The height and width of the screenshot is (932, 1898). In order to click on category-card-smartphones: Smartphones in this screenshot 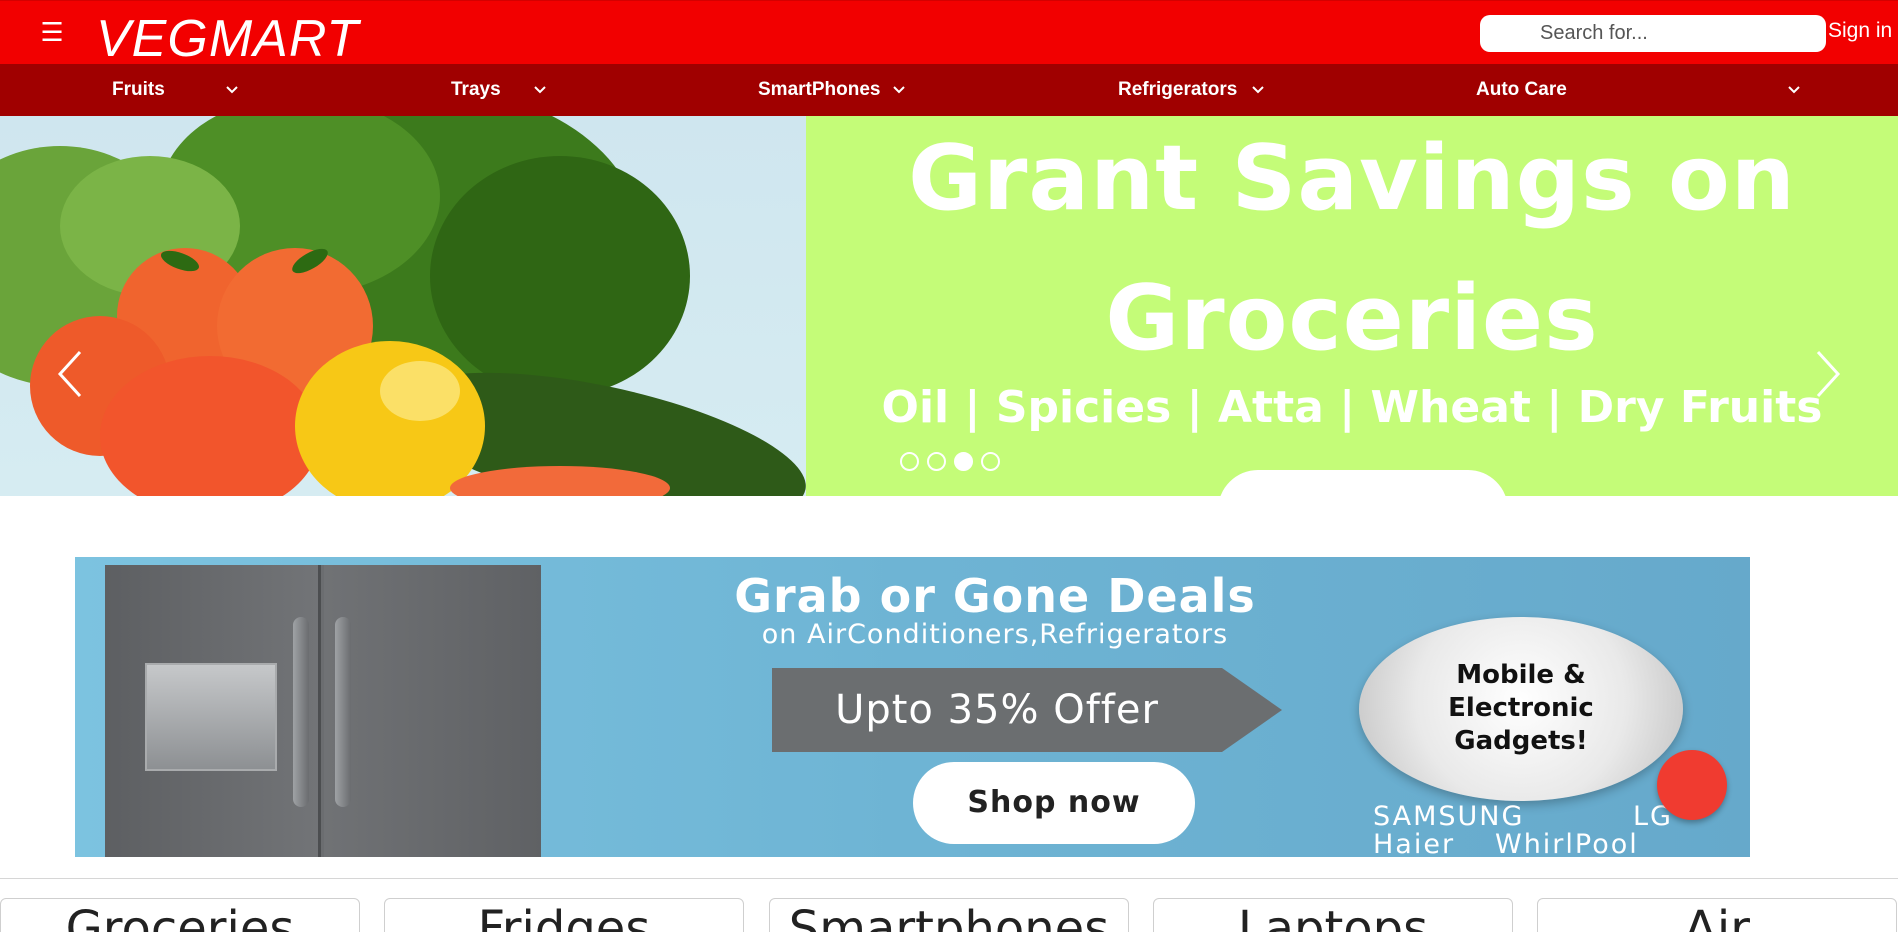, I will do `click(949, 915)`.